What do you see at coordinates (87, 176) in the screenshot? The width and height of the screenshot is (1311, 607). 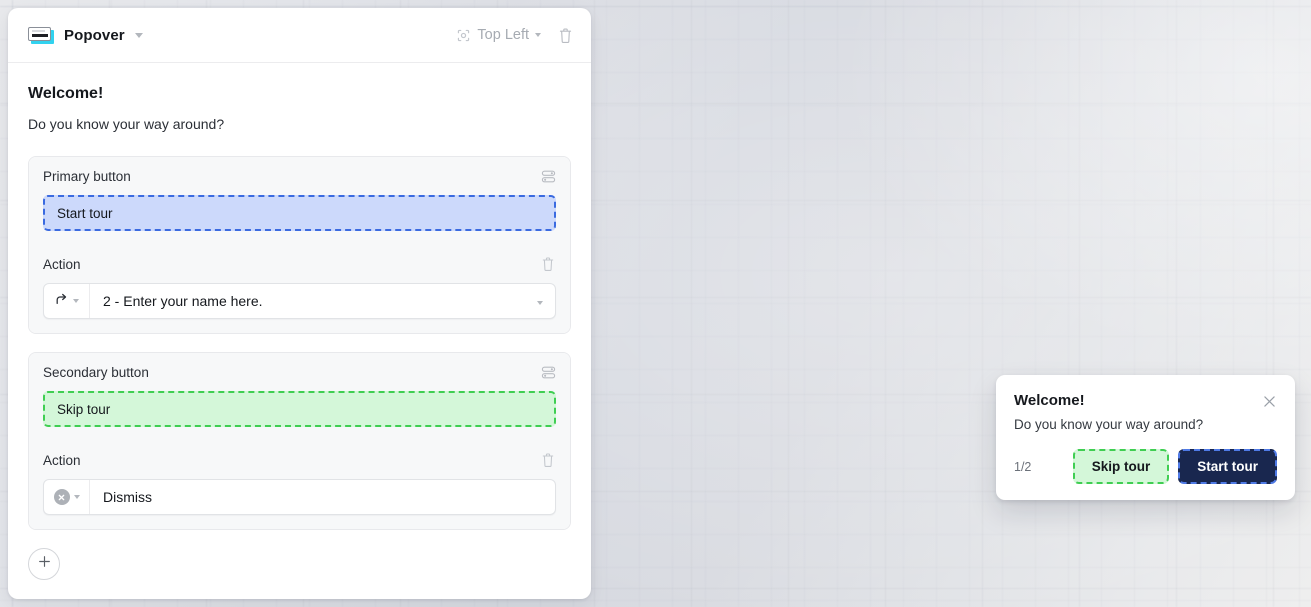 I see `primary-button-label: Primary button` at bounding box center [87, 176].